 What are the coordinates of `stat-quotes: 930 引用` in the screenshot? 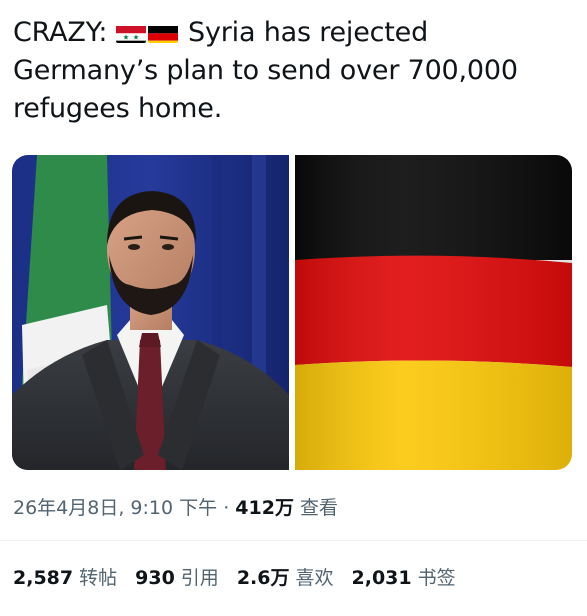 It's located at (177, 576).